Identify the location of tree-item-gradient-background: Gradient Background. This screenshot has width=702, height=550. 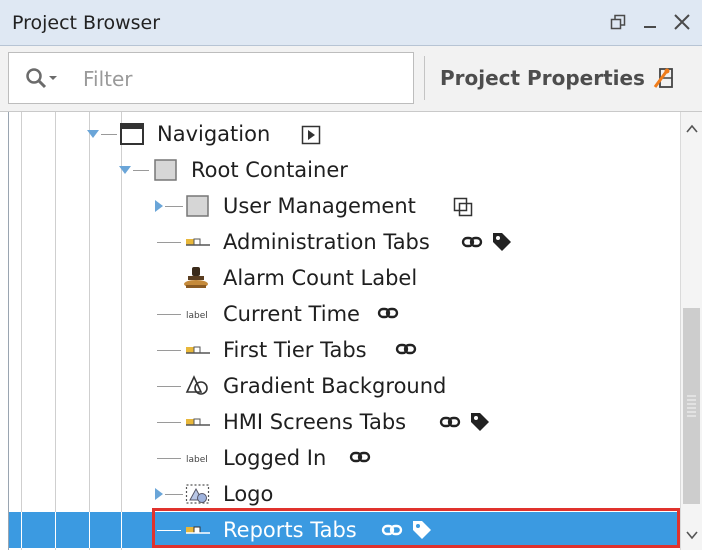
(344, 386).